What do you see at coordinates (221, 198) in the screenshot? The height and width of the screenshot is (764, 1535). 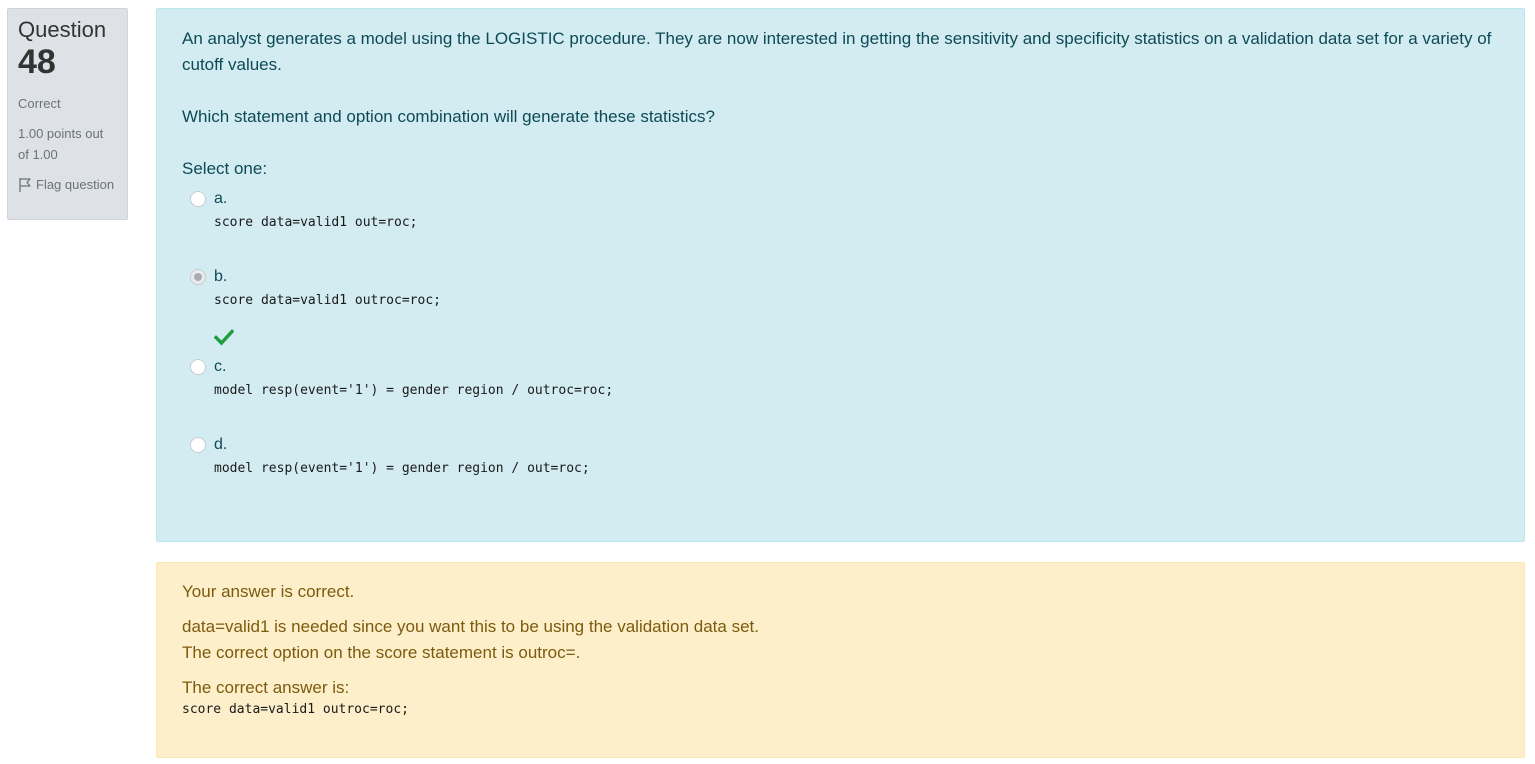 I see `option-letter: a.` at bounding box center [221, 198].